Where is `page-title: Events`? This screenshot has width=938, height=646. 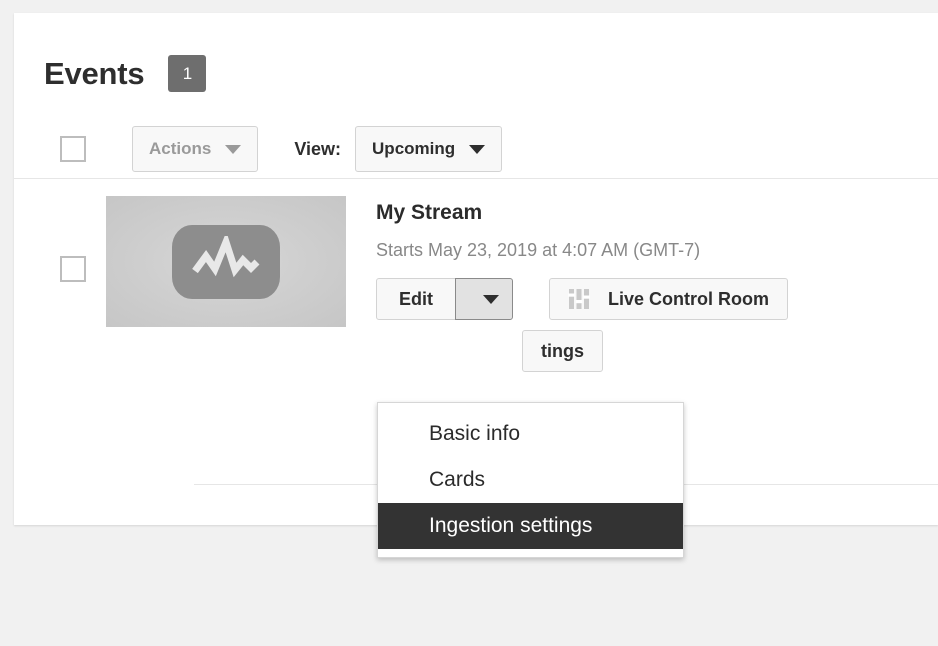
page-title: Events is located at coordinates (94, 73).